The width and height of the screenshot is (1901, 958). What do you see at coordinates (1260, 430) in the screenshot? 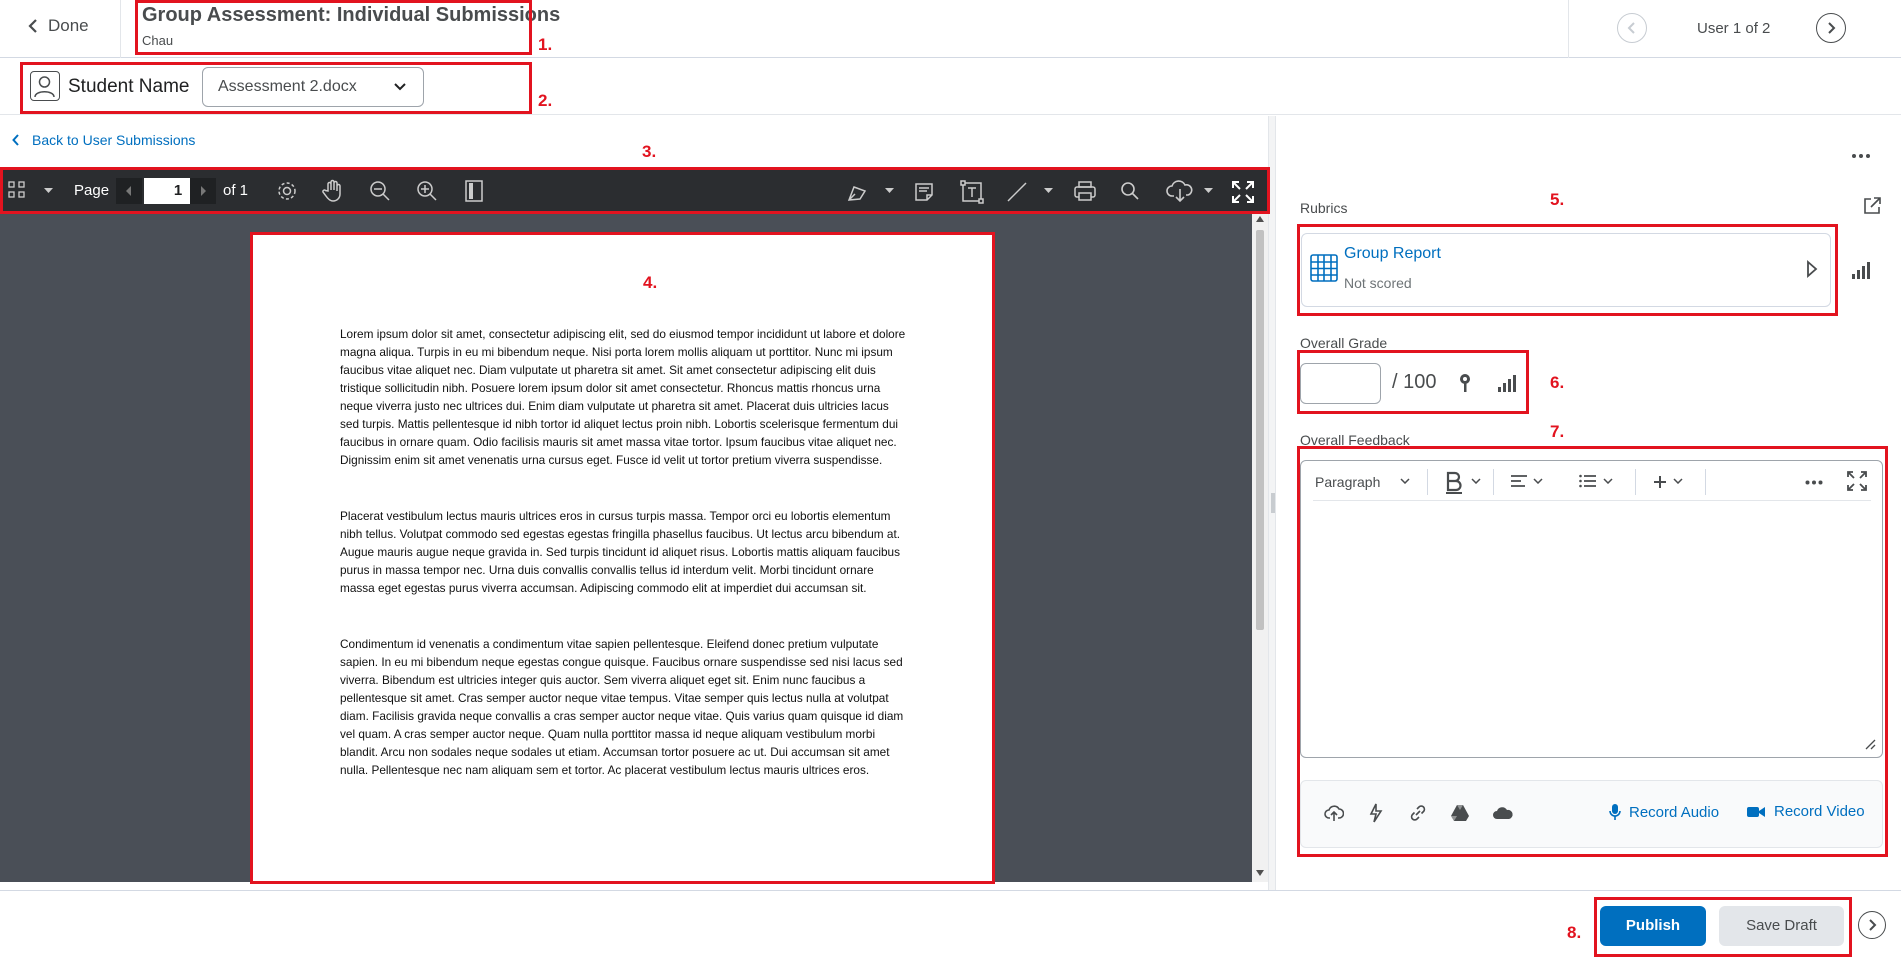
I see `scrollbar-thumb` at bounding box center [1260, 430].